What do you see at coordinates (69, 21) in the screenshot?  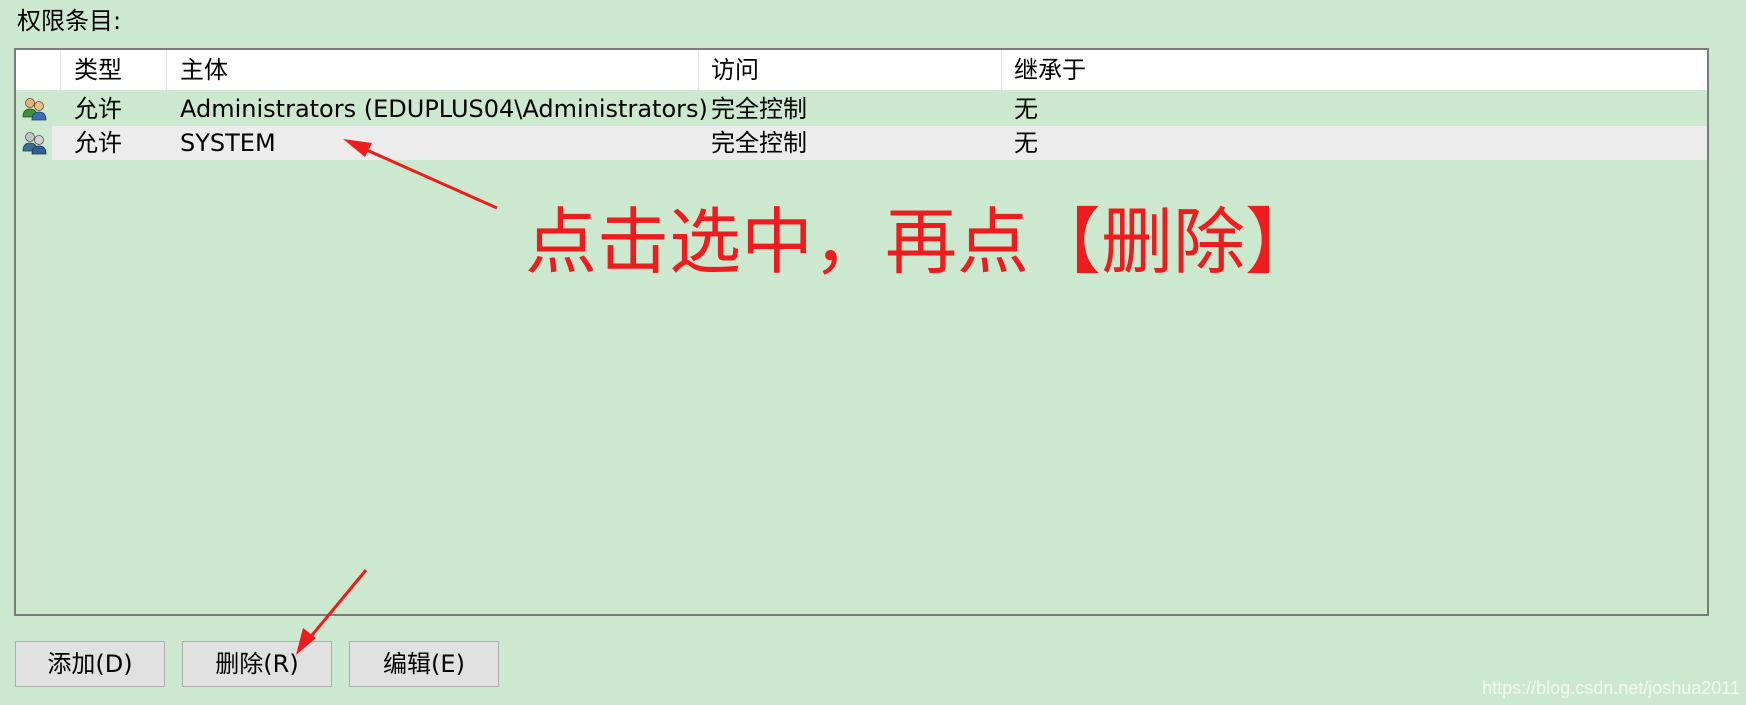 I see `permission-entries-label: 权限条目:` at bounding box center [69, 21].